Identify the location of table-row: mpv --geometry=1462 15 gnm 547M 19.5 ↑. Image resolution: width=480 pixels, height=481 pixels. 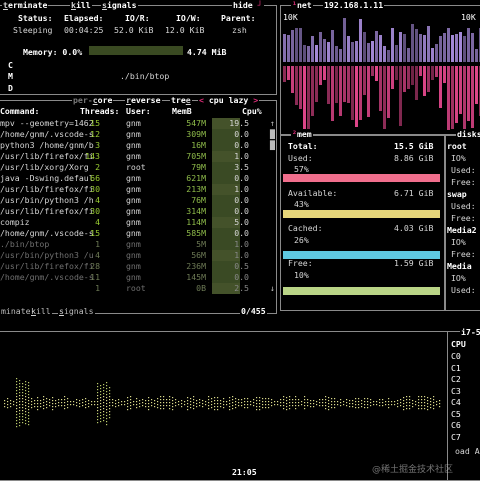
(138, 123).